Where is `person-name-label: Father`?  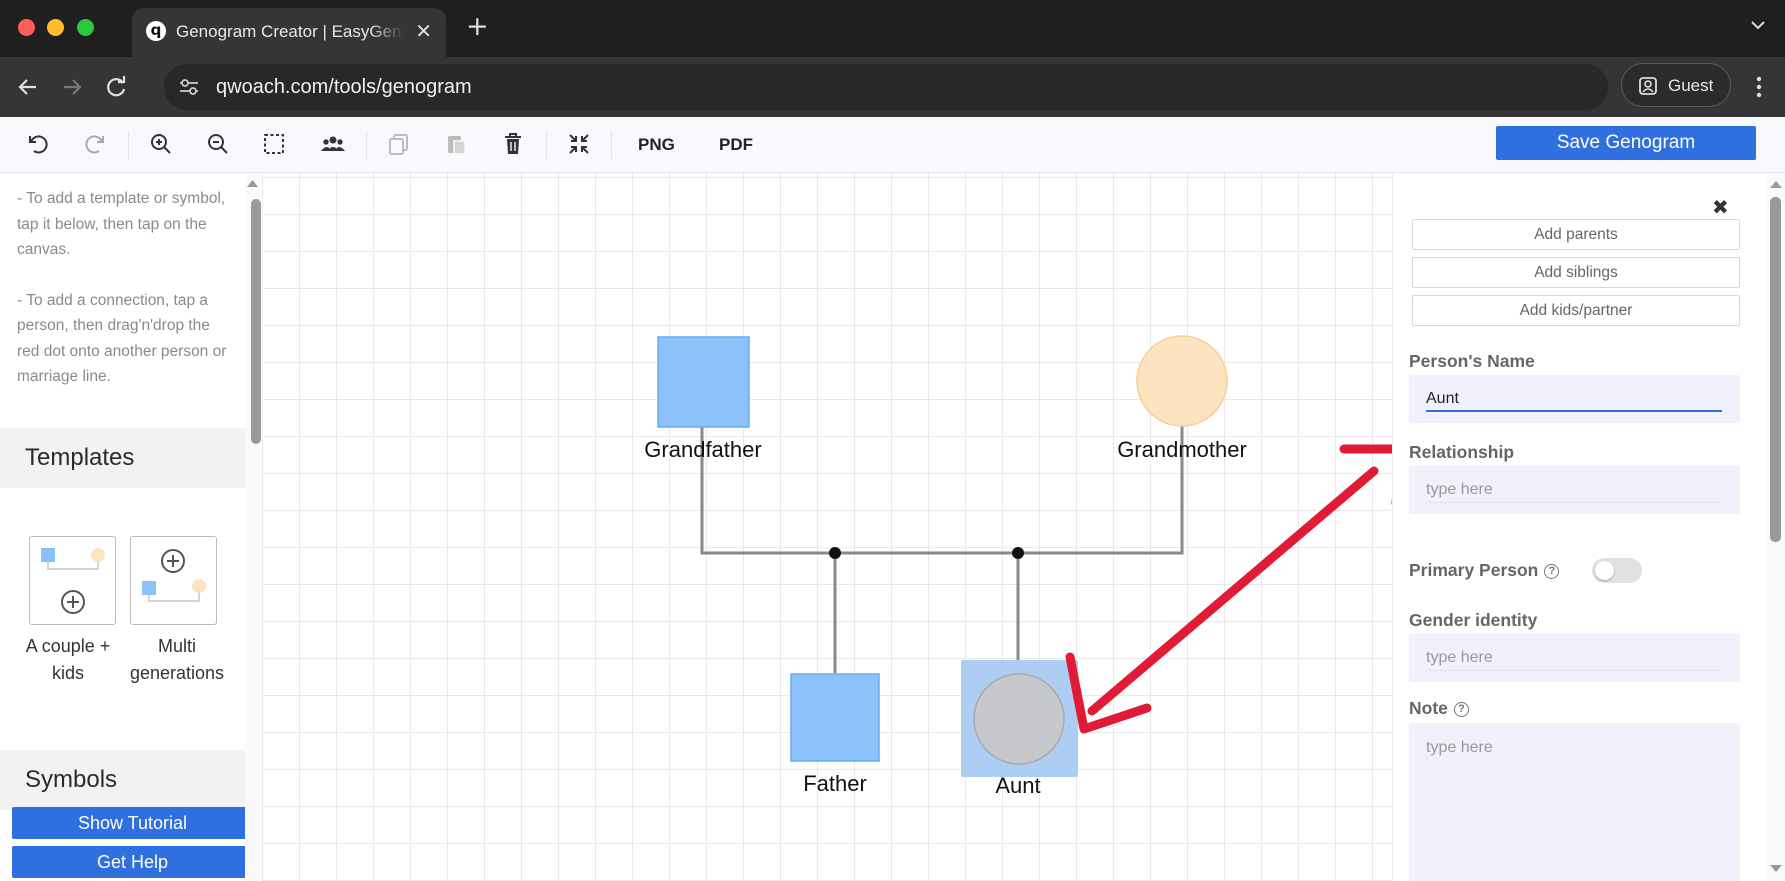
person-name-label: Father is located at coordinates (835, 783).